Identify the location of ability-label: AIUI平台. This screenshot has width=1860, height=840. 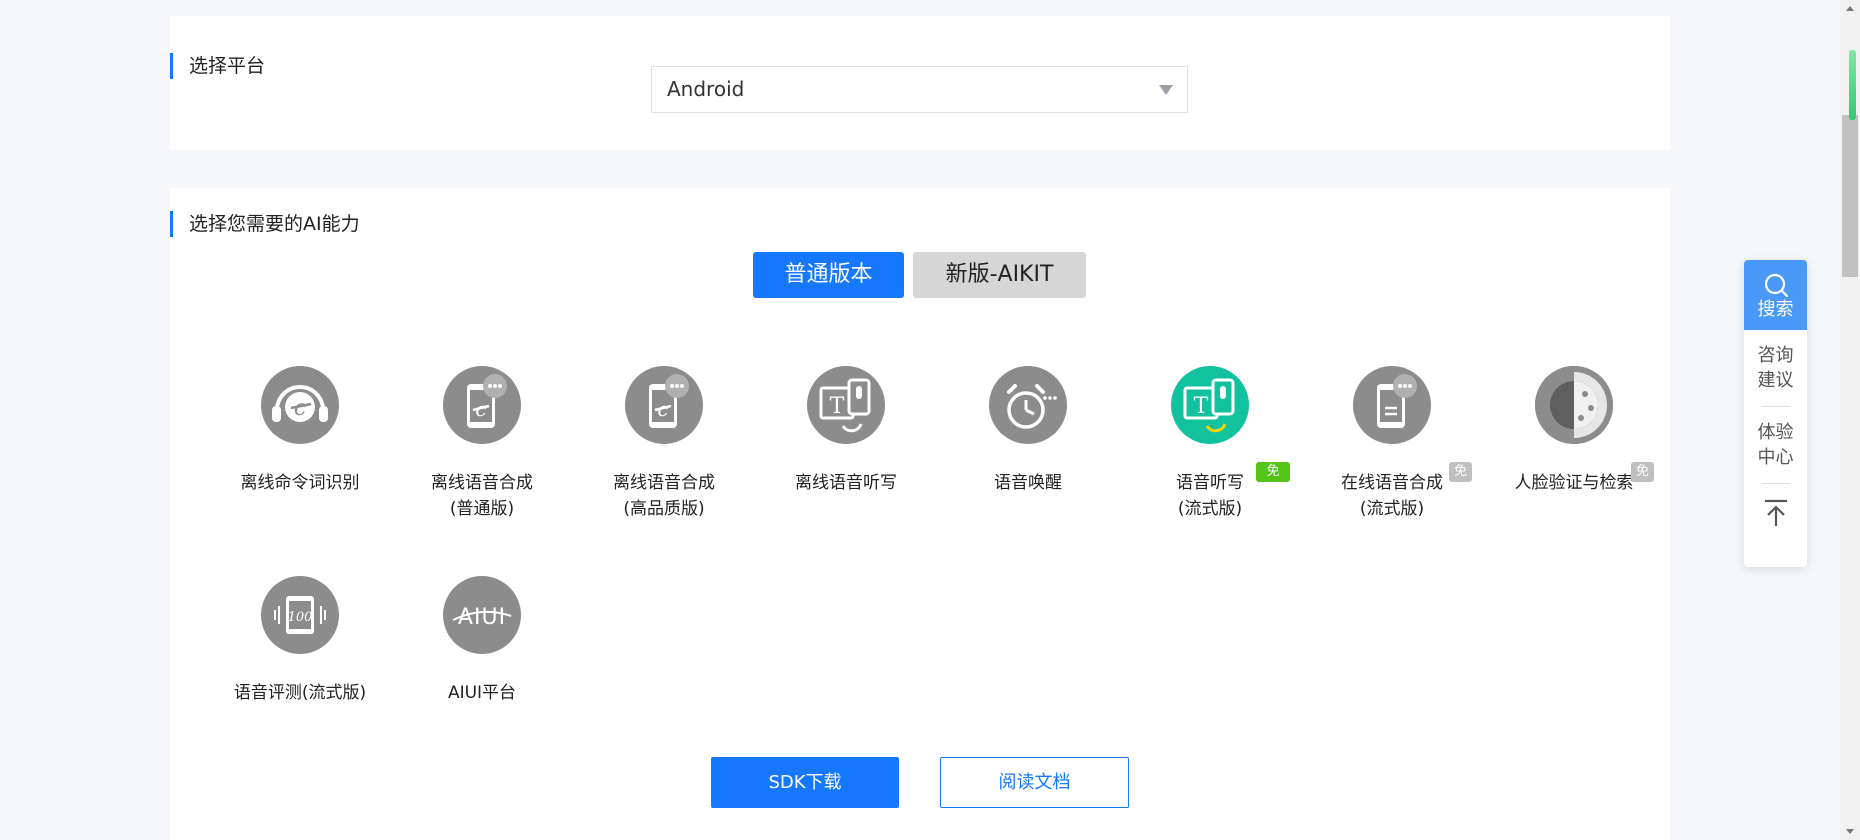
(482, 693).